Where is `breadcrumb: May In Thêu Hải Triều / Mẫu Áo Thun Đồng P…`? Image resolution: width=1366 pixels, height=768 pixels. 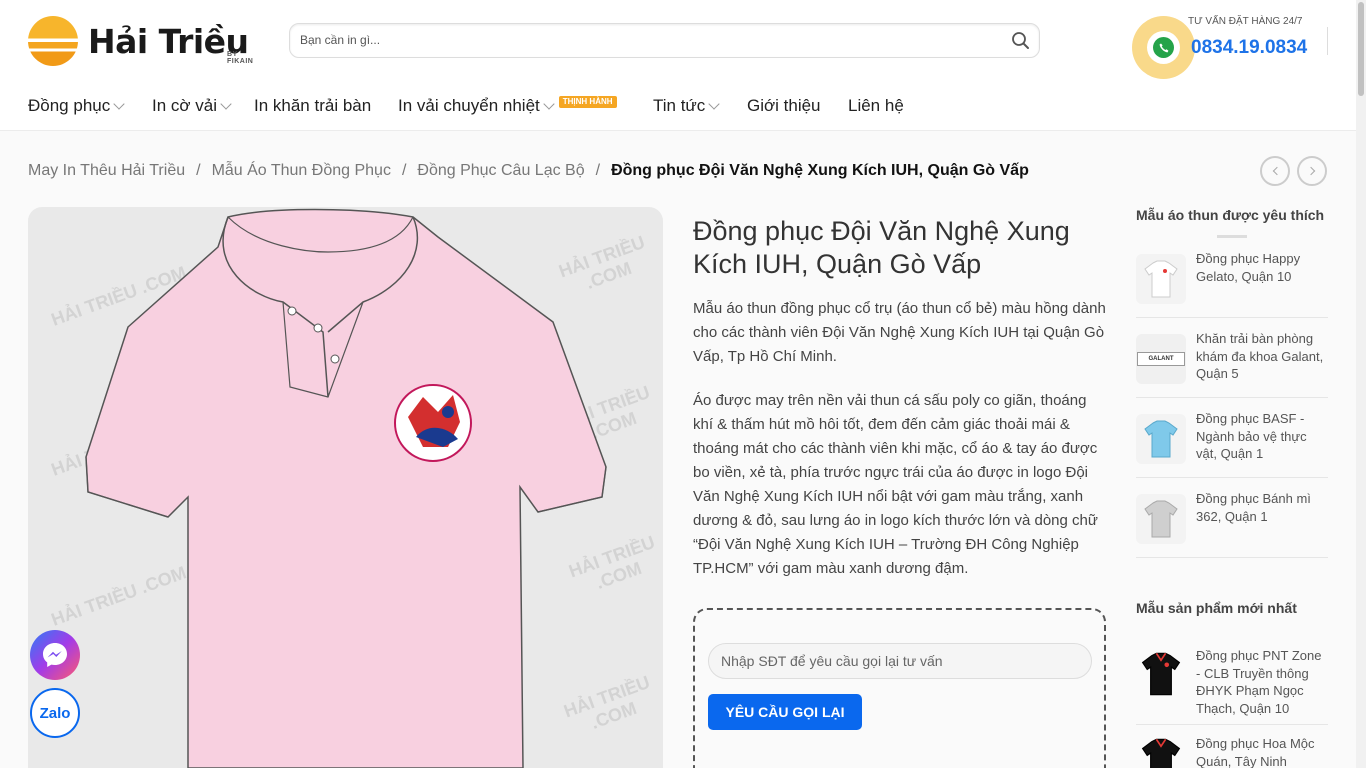
breadcrumb: May In Thêu Hải Triều / Mẫu Áo Thun Đồng P… is located at coordinates (528, 171).